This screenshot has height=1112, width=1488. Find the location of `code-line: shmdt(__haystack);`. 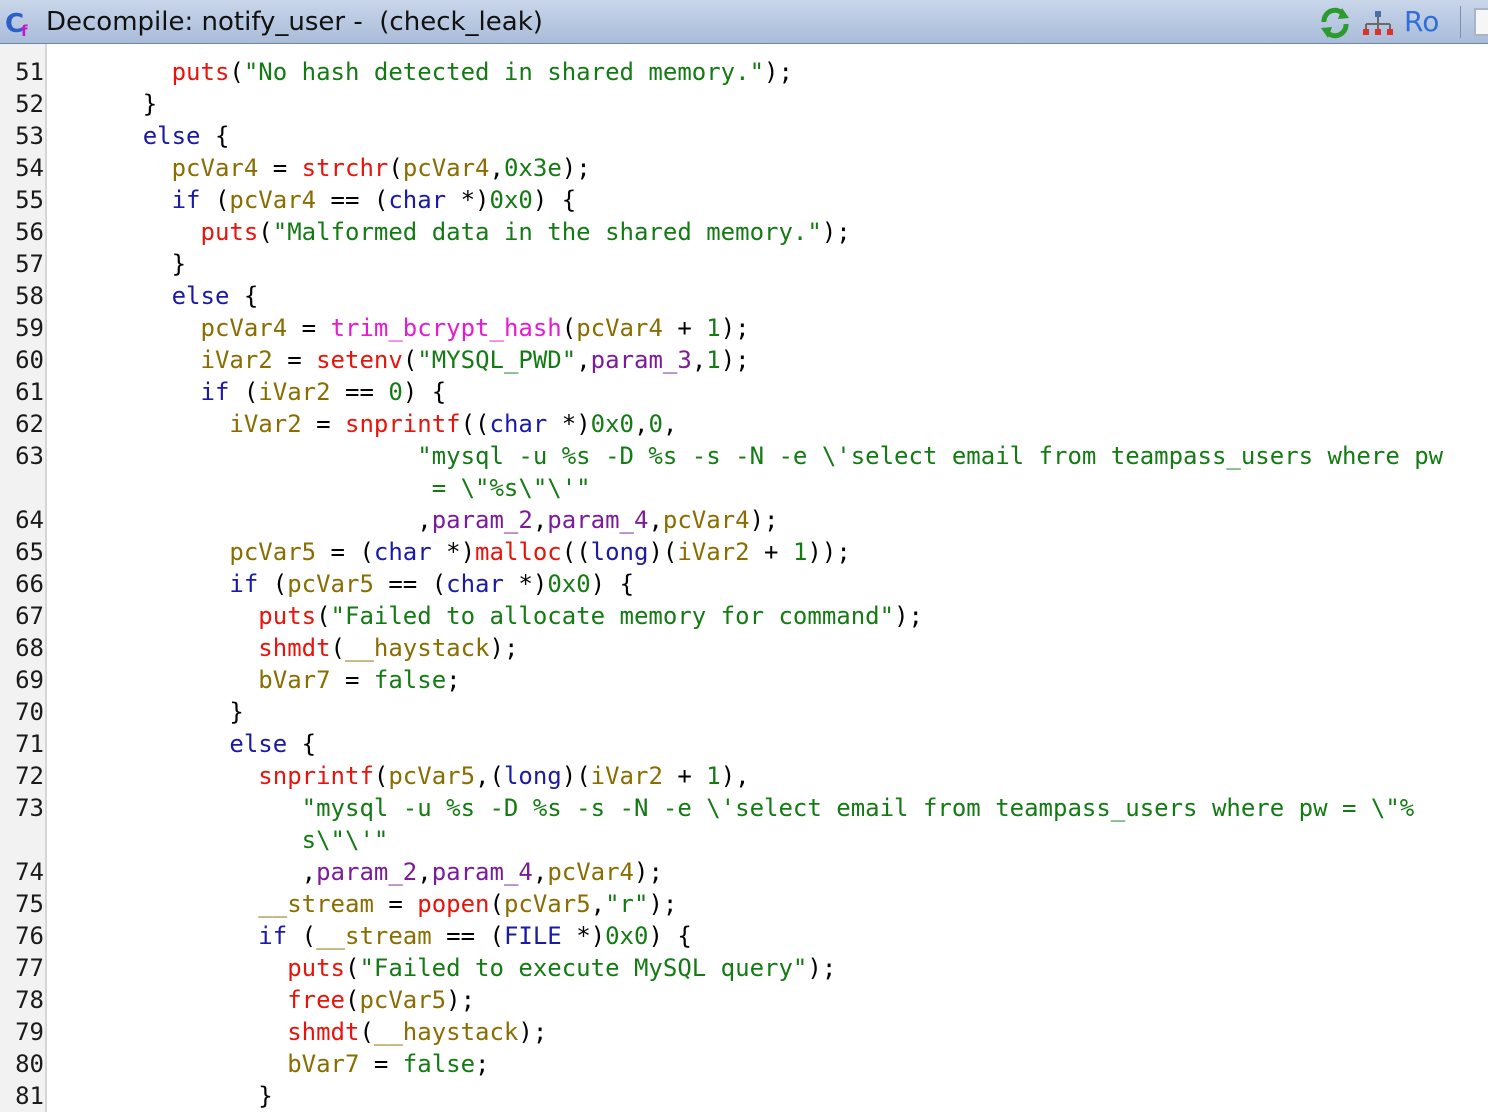

code-line: shmdt(__haystack); is located at coordinates (301, 1032).